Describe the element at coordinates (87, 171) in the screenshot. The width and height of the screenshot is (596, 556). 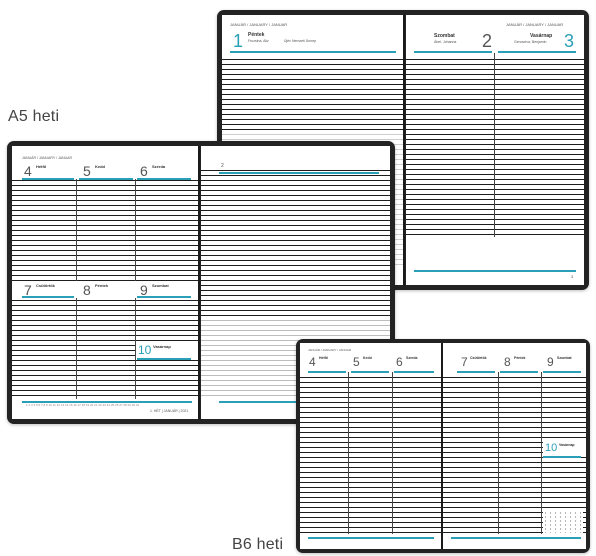
I see `a5-day5-number: 5` at that location.